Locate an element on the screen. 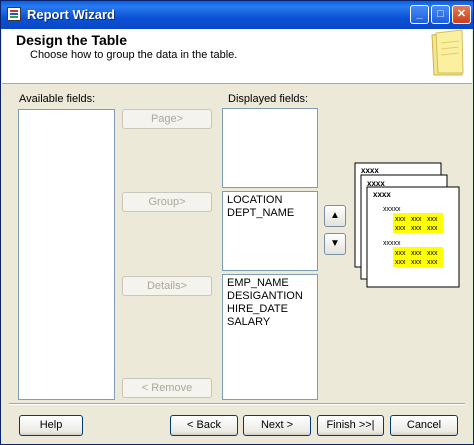  group-button: Group> is located at coordinates (167, 202).